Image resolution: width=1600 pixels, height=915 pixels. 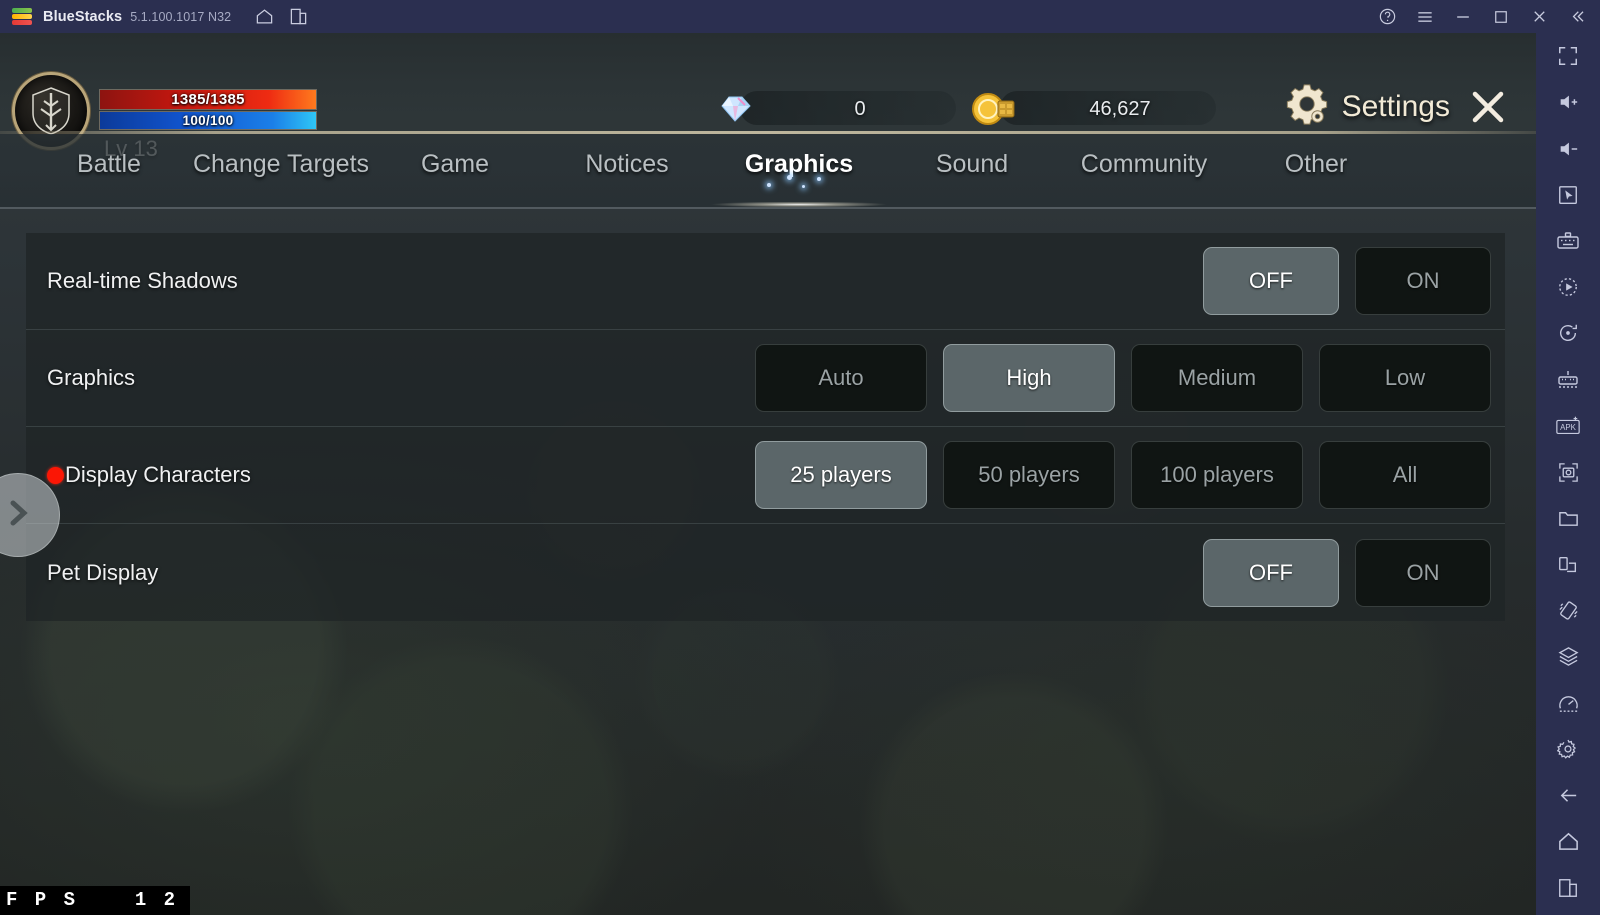 I want to click on settings-row: Real-time Shadows OFF ON, so click(x=765, y=281).